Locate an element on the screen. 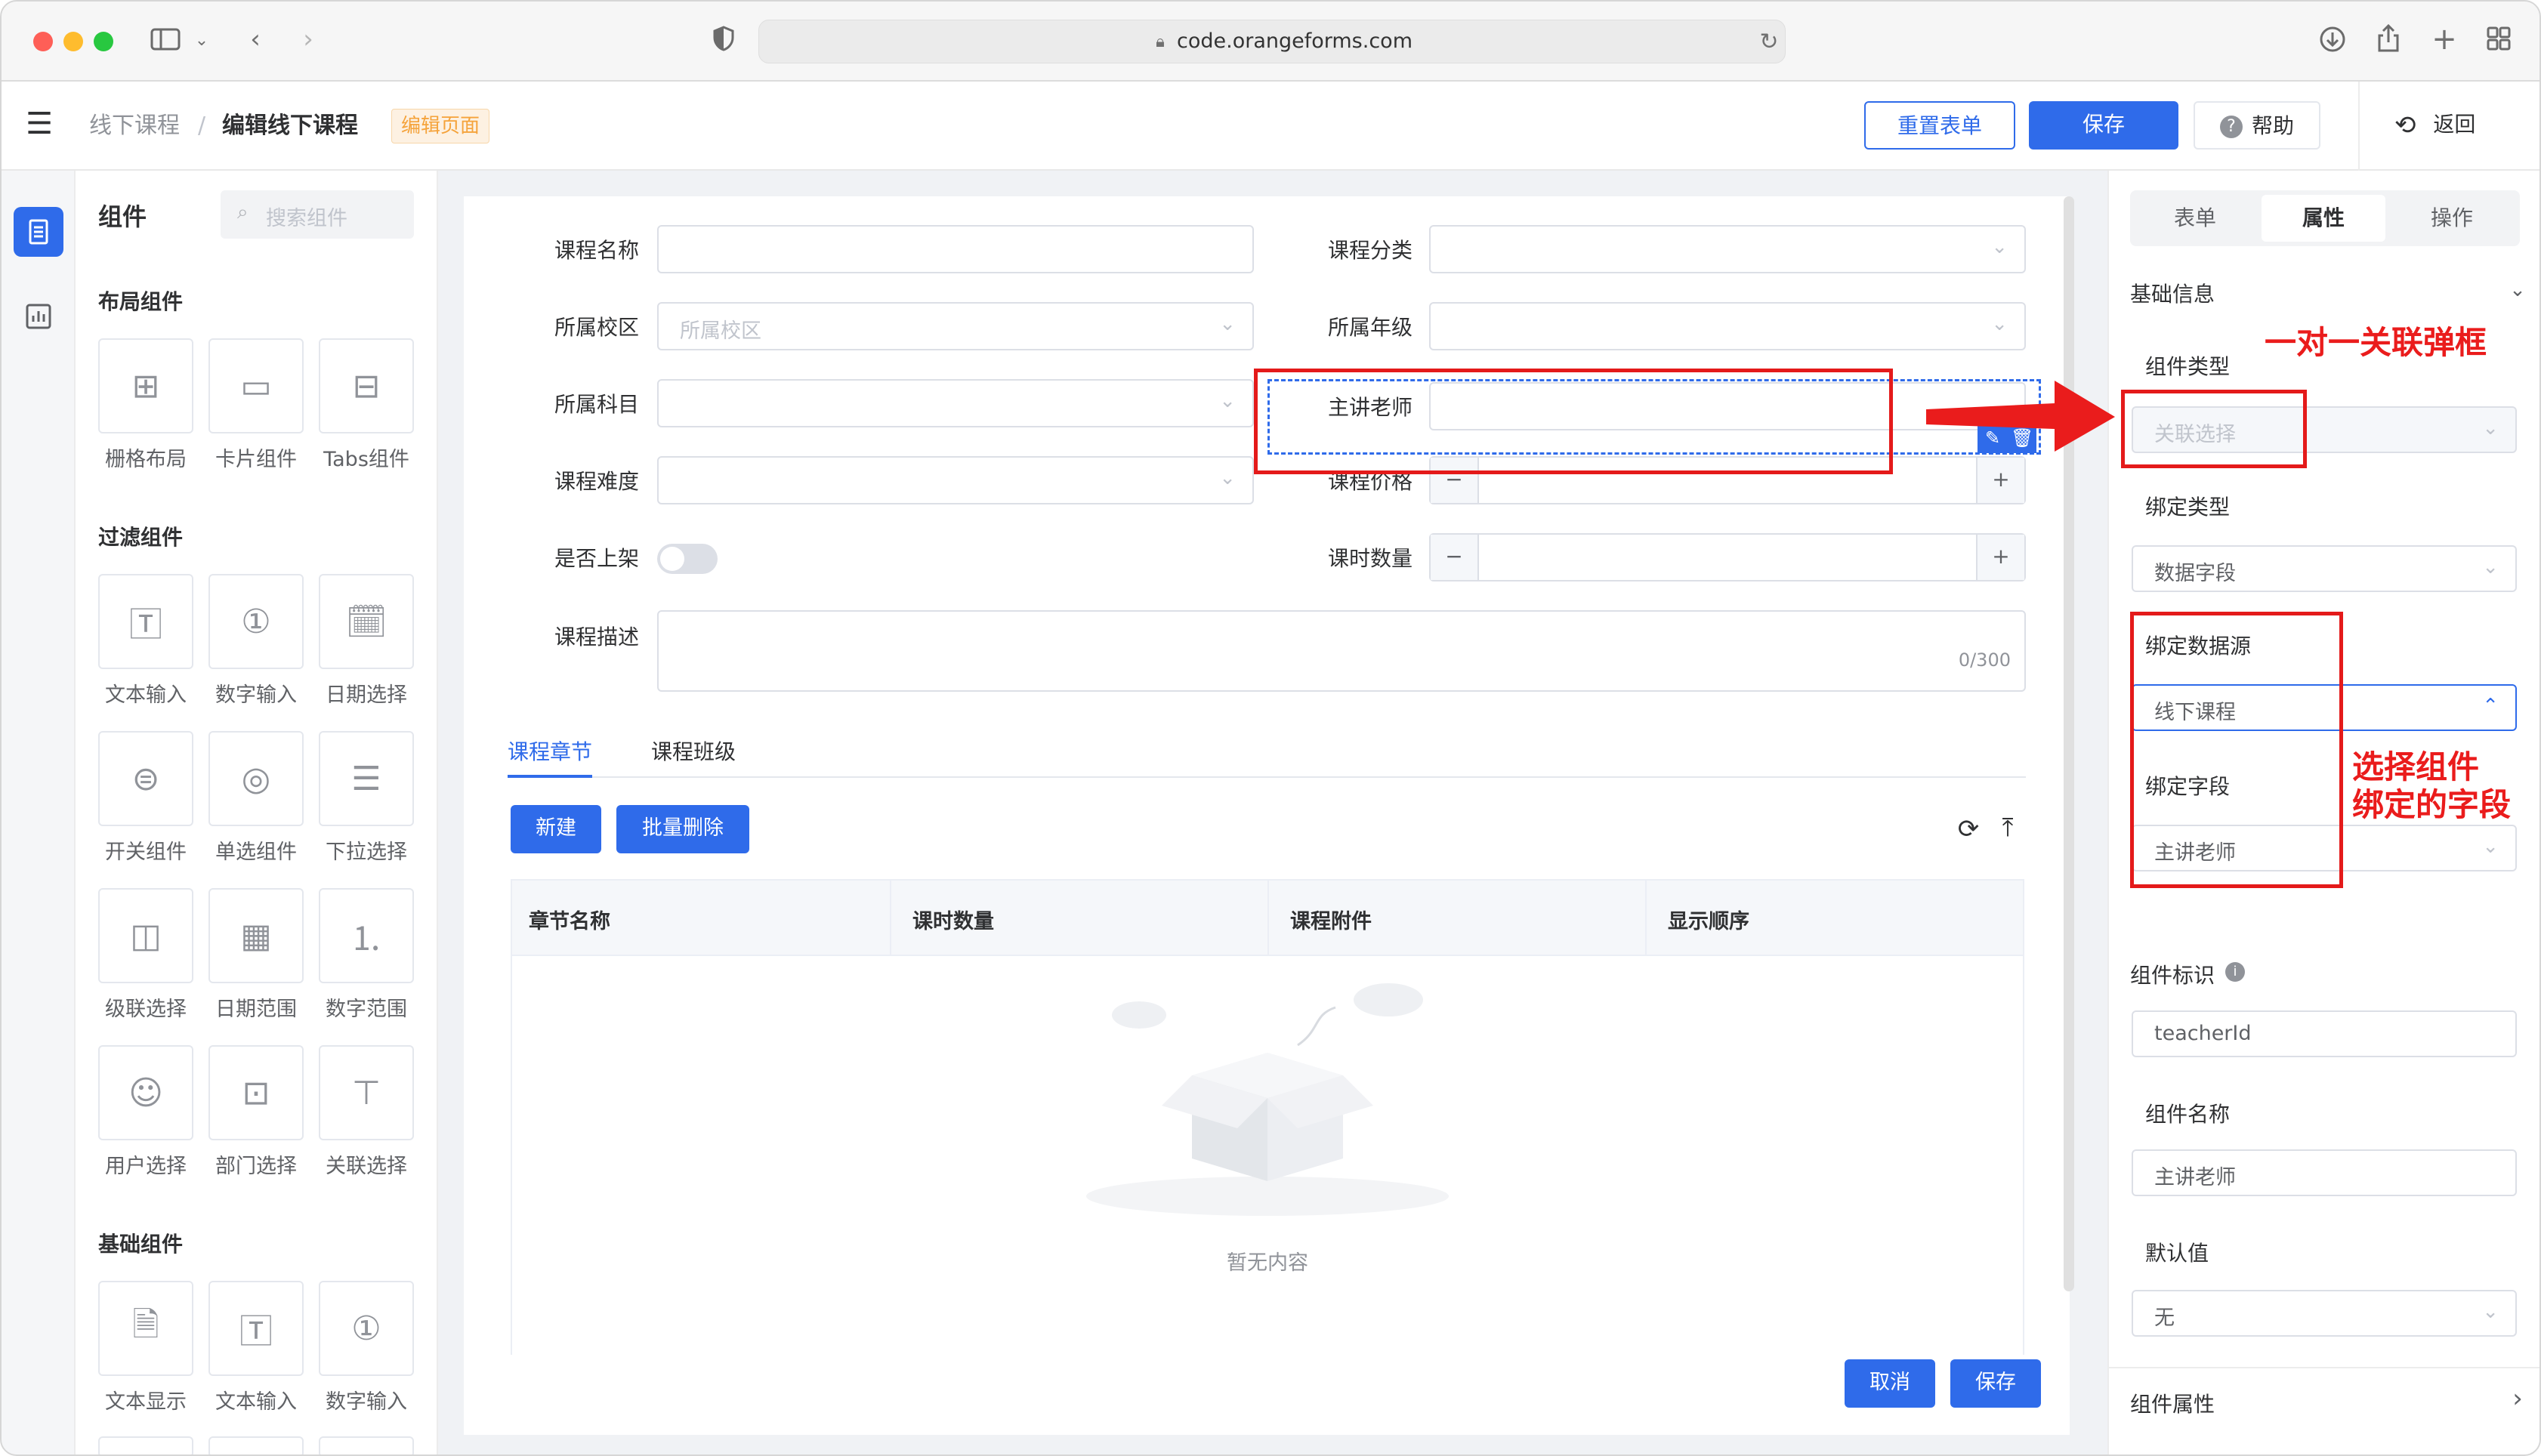 The width and height of the screenshot is (2541, 1456). reload-icon: ↻ is located at coordinates (1769, 42).